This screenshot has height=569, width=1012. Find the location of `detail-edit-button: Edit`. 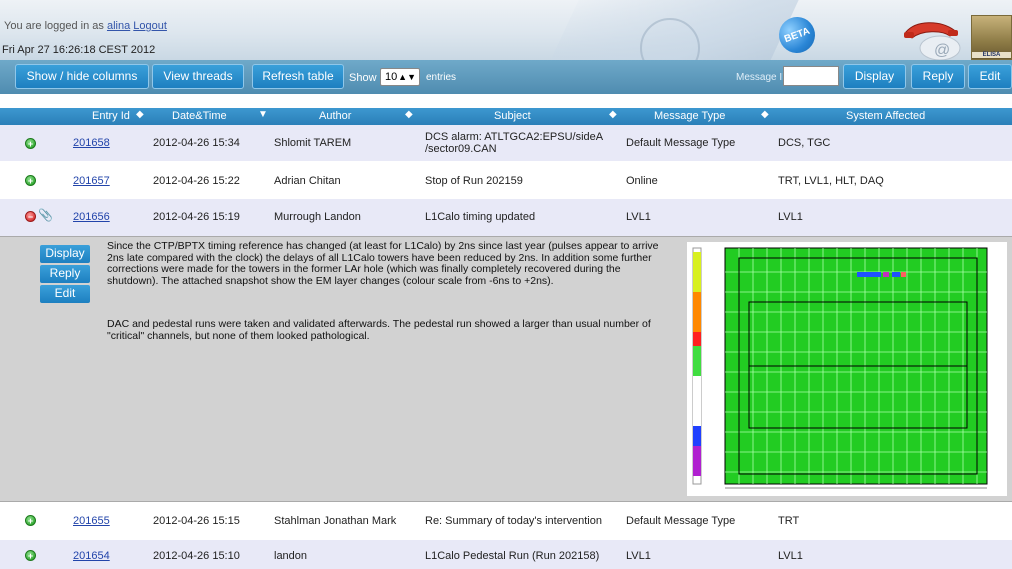

detail-edit-button: Edit is located at coordinates (65, 294).